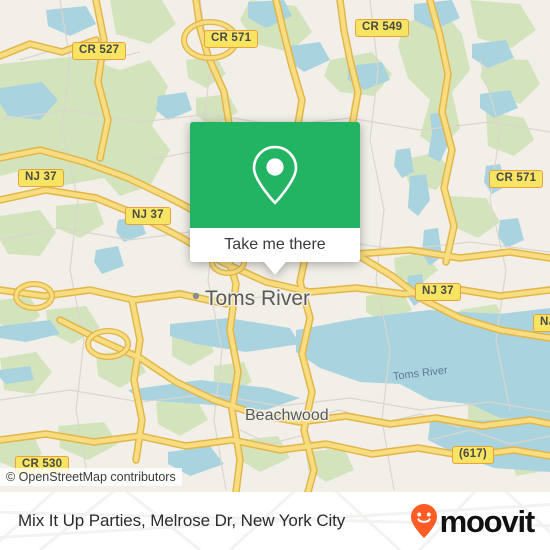  Describe the element at coordinates (382, 28) in the screenshot. I see `road-shield-cr-549: CR 549` at that location.